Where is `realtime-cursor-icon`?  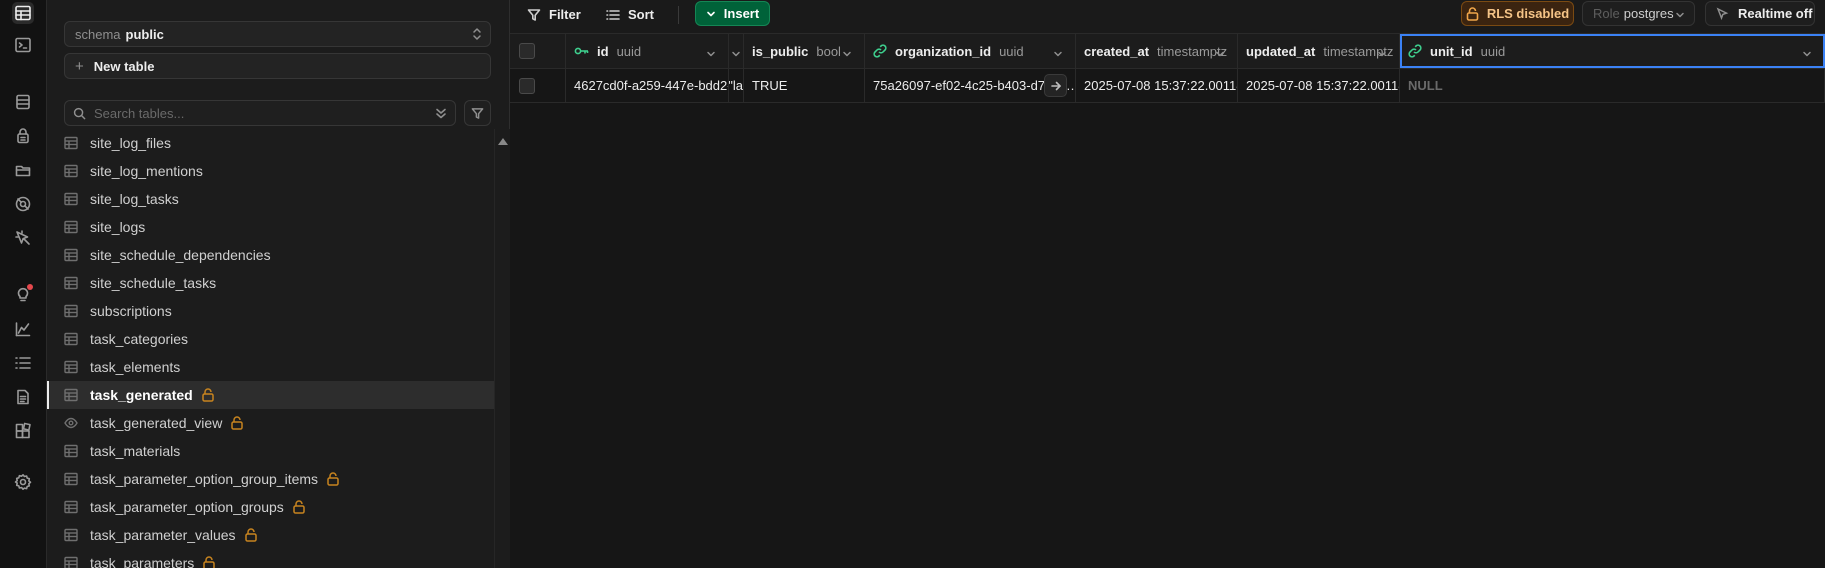 realtime-cursor-icon is located at coordinates (1722, 13).